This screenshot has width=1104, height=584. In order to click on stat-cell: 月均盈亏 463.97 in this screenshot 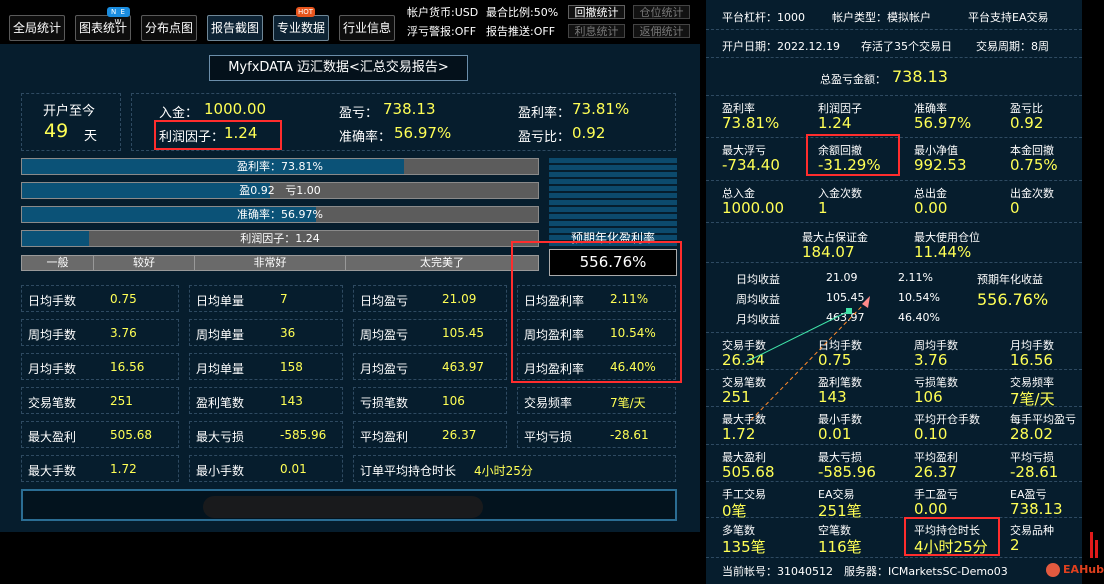, I will do `click(430, 366)`.